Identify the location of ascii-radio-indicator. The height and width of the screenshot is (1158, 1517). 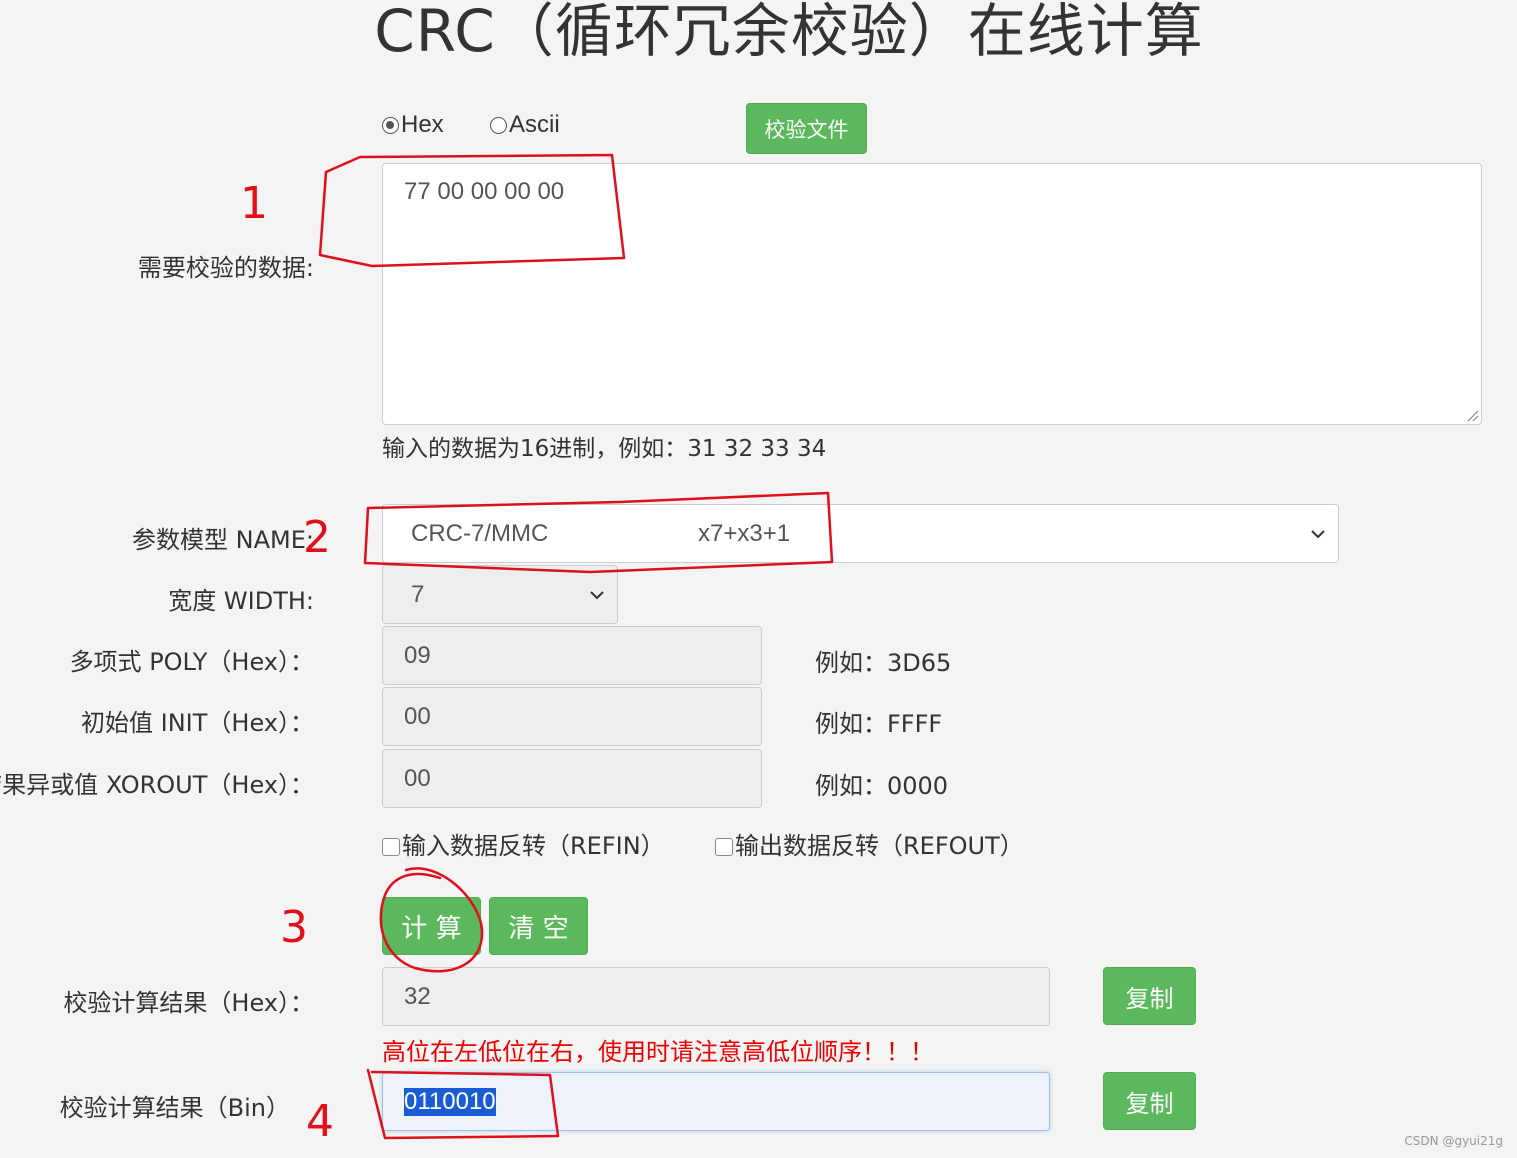
(498, 125).